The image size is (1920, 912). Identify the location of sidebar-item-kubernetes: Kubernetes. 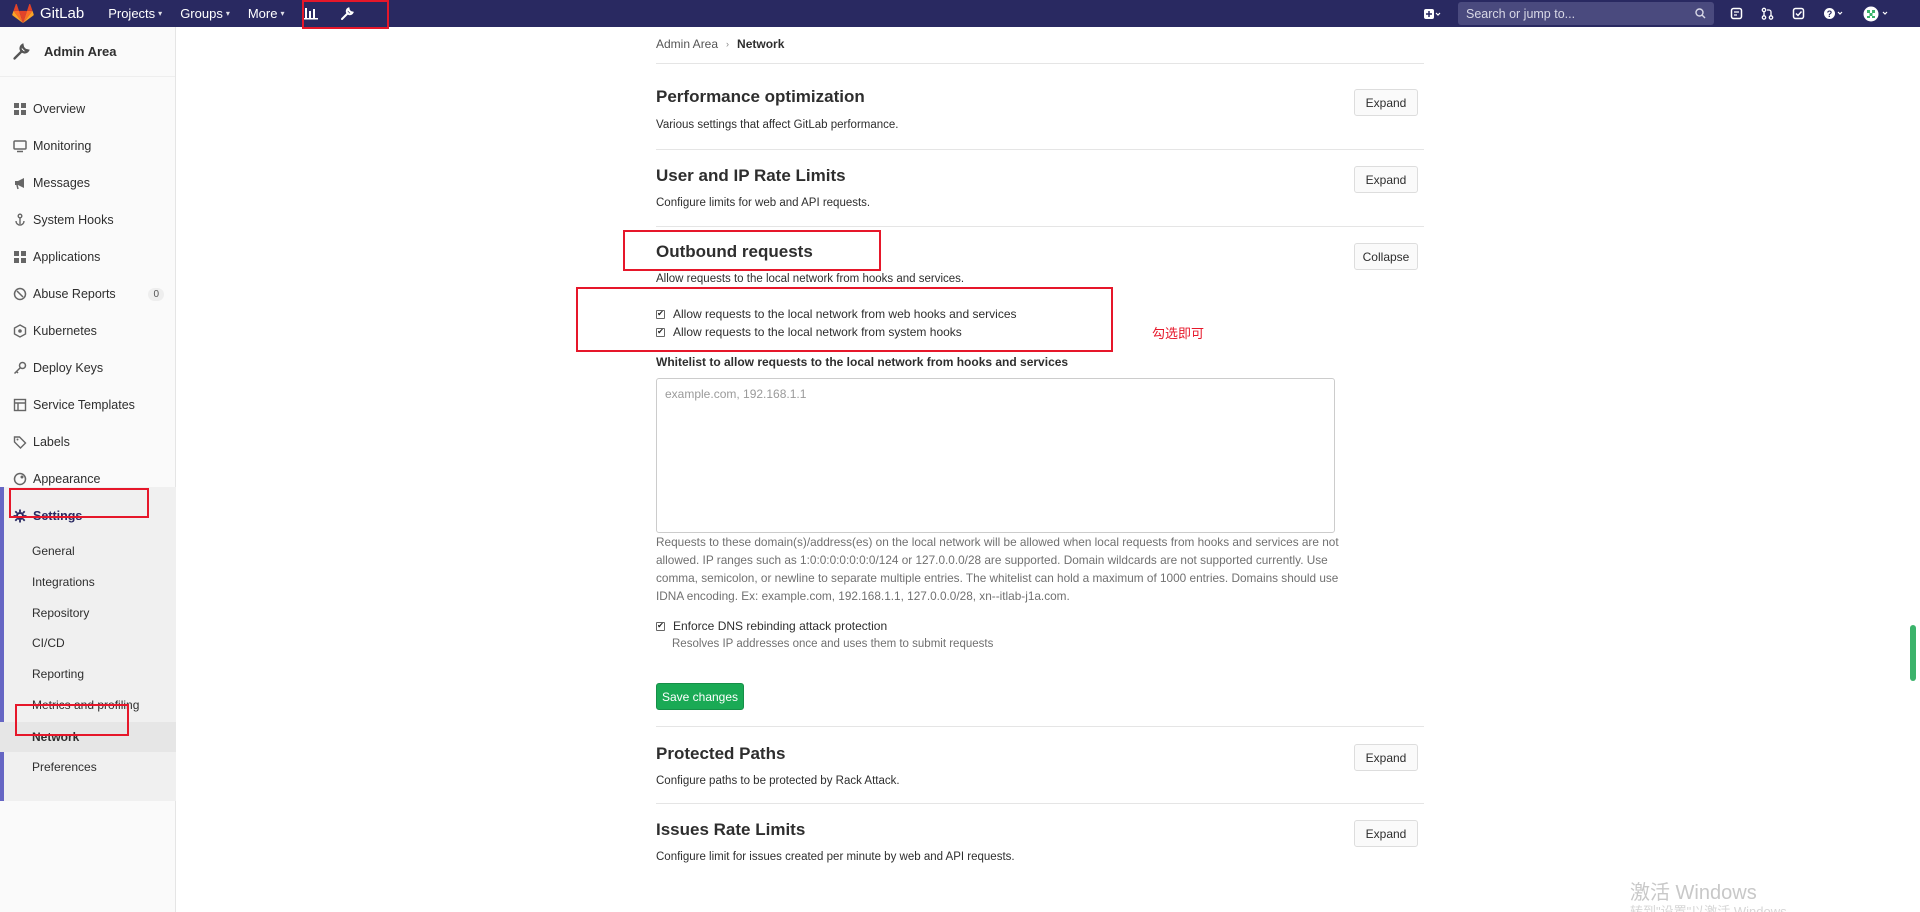
(88, 331).